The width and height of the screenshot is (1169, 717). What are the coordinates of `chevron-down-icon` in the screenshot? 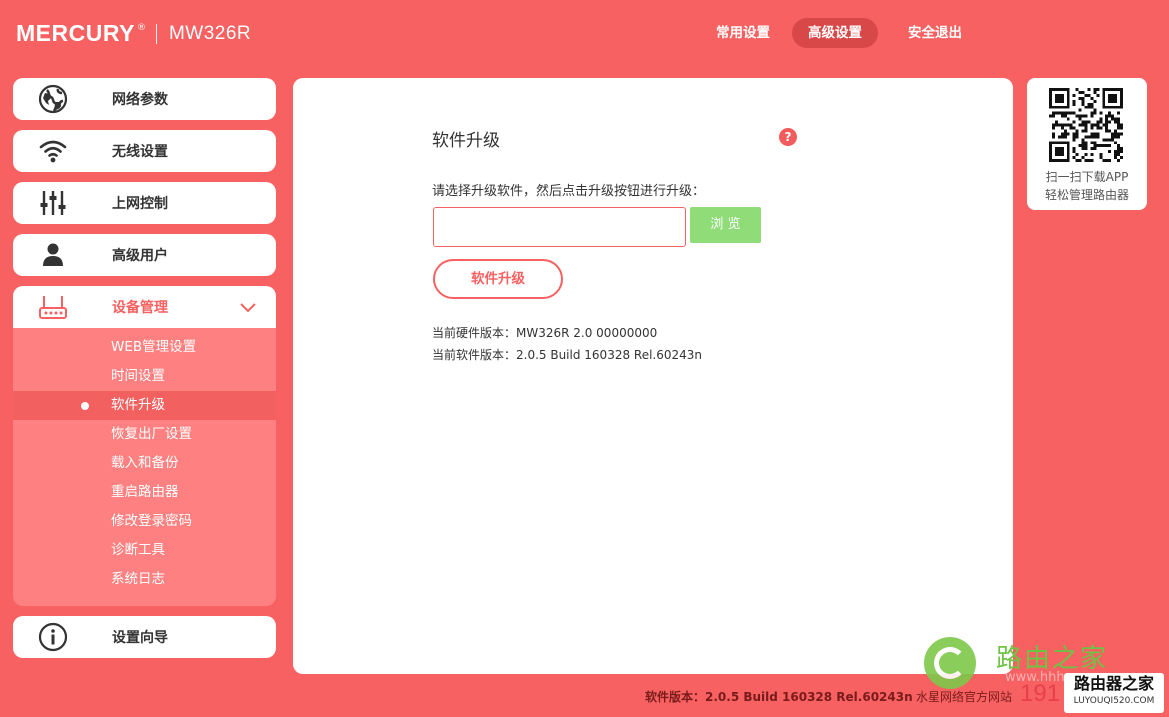 It's located at (248, 308).